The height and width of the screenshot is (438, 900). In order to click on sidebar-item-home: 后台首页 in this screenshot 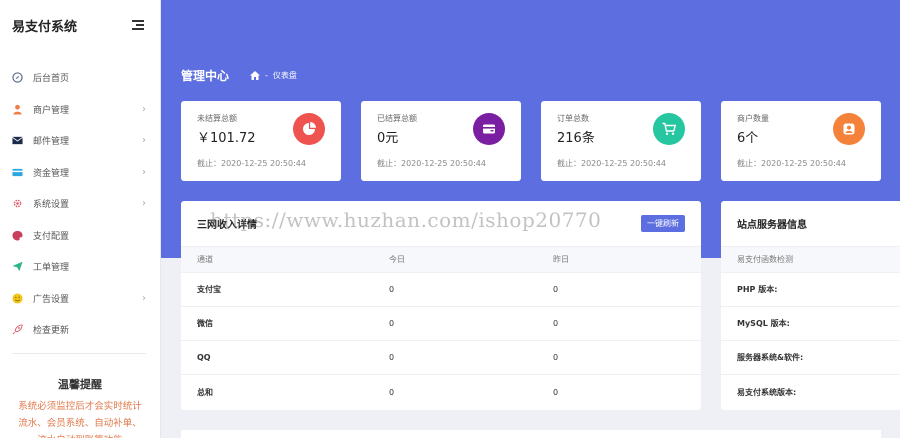, I will do `click(80, 78)`.